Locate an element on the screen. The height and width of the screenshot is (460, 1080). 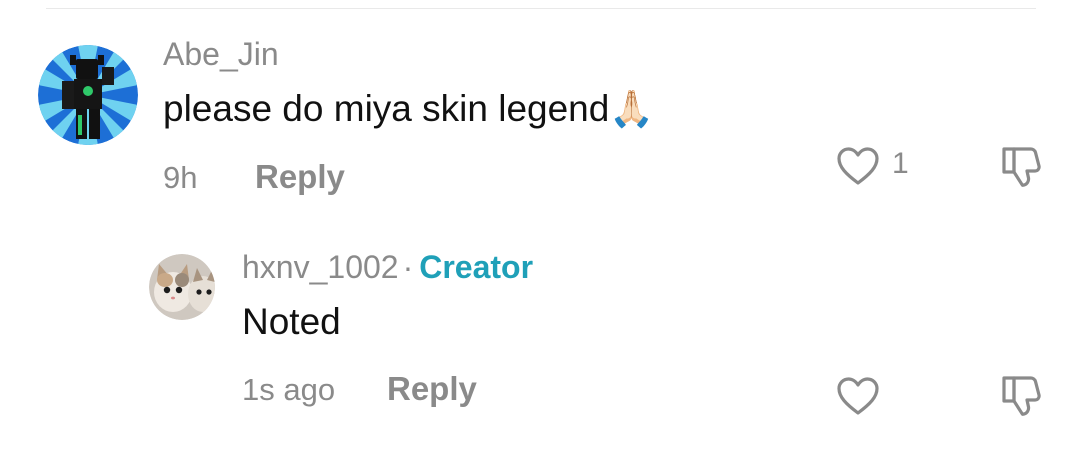
comment-text: please do miya skin legend🙏🏻 is located at coordinates (408, 108).